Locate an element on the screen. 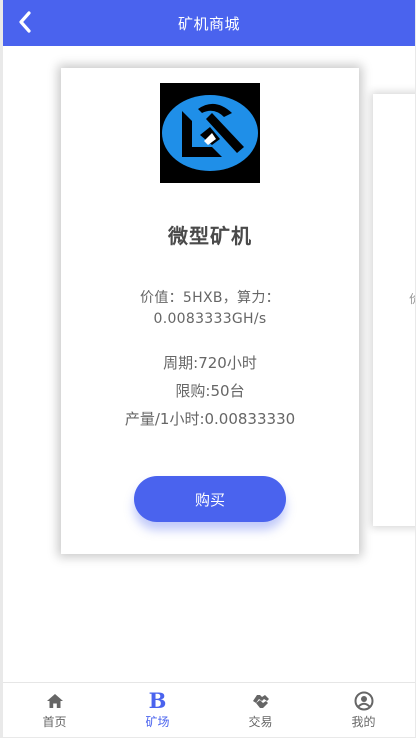 Image resolution: width=416 pixels, height=738 pixels. product-logo is located at coordinates (210, 133).